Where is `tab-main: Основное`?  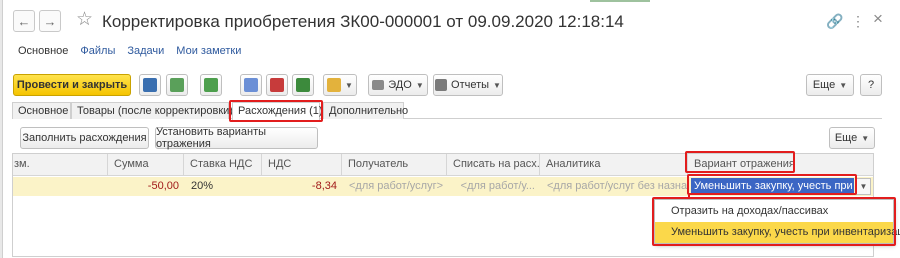 tab-main: Основное is located at coordinates (41, 110).